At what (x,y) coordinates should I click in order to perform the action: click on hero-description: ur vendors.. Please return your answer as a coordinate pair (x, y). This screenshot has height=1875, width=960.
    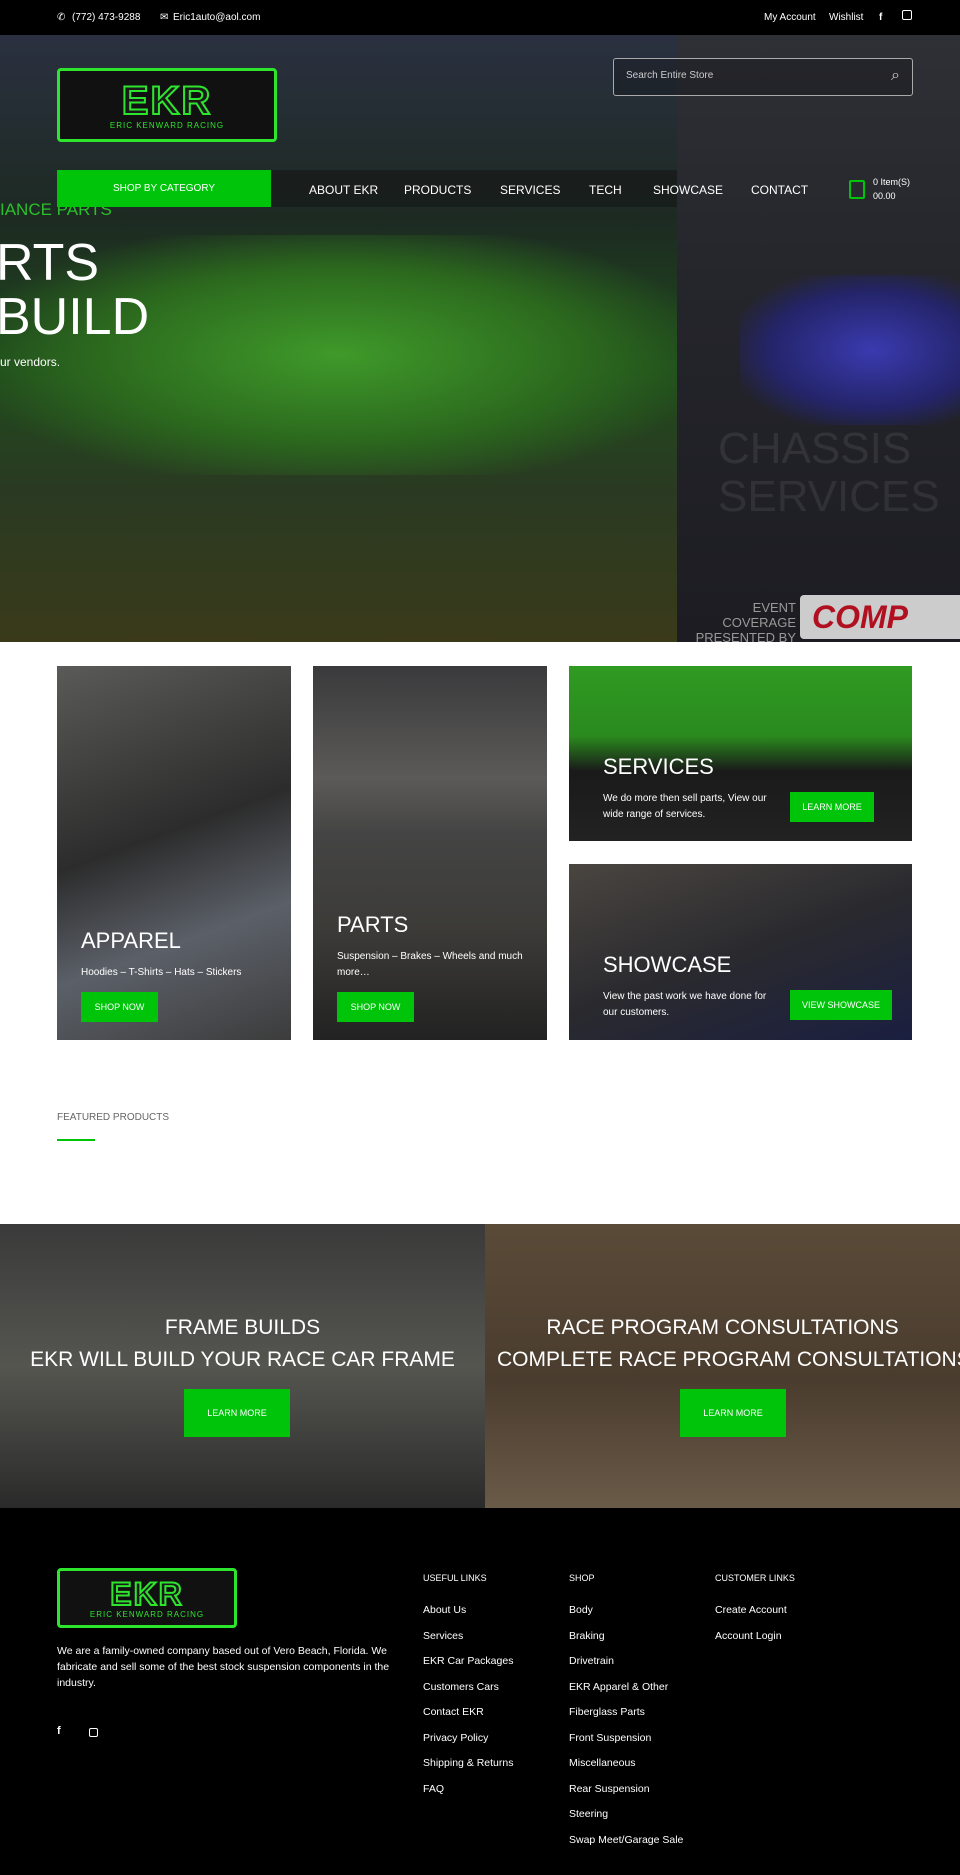
    Looking at the image, I should click on (30, 362).